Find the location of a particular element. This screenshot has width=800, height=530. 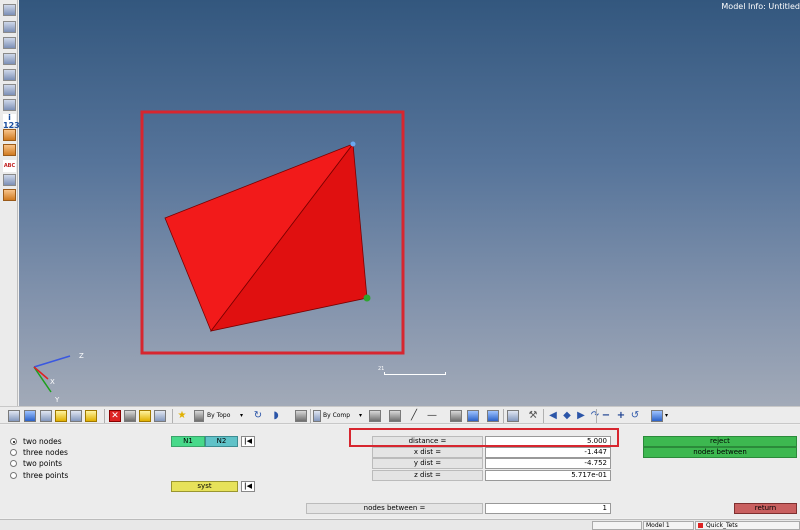

hide-icon is located at coordinates (9, 90).